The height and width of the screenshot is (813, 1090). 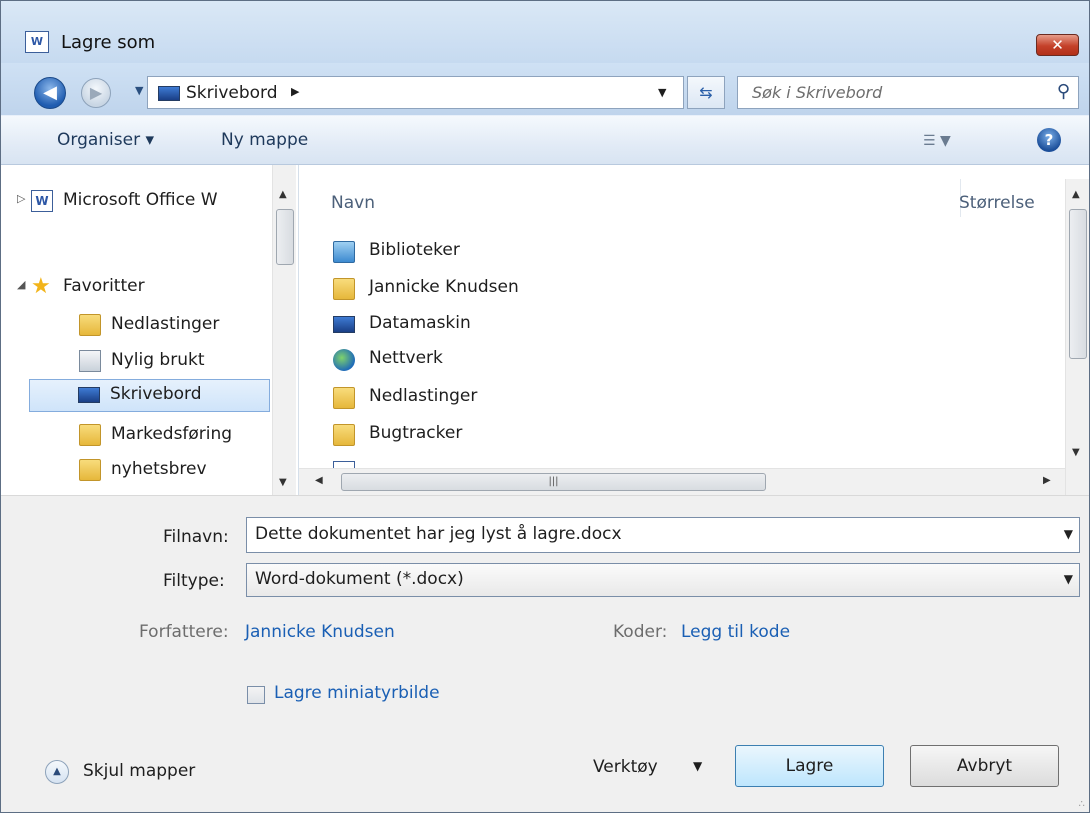 What do you see at coordinates (159, 469) in the screenshot?
I see `sidebar-item-label: nyhetsbrev` at bounding box center [159, 469].